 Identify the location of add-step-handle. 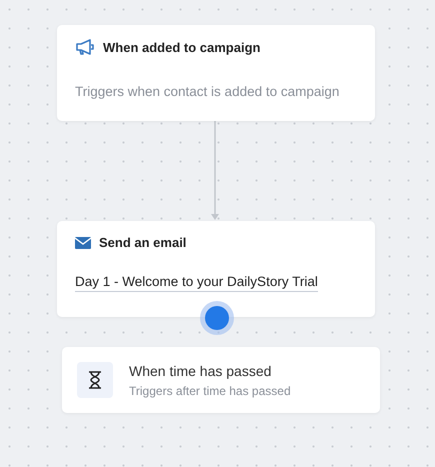
(217, 318).